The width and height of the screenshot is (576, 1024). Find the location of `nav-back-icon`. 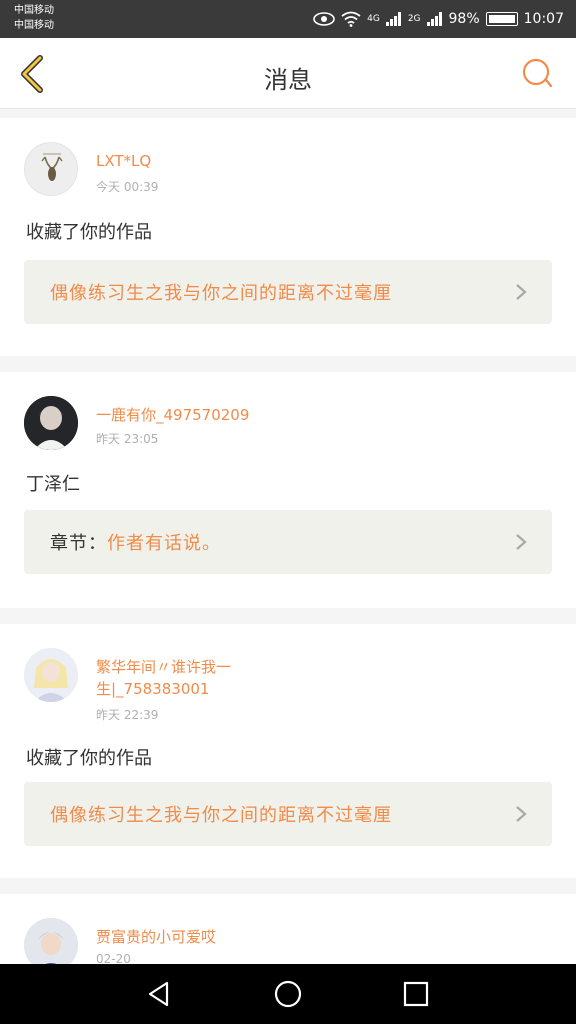

nav-back-icon is located at coordinates (159, 994).